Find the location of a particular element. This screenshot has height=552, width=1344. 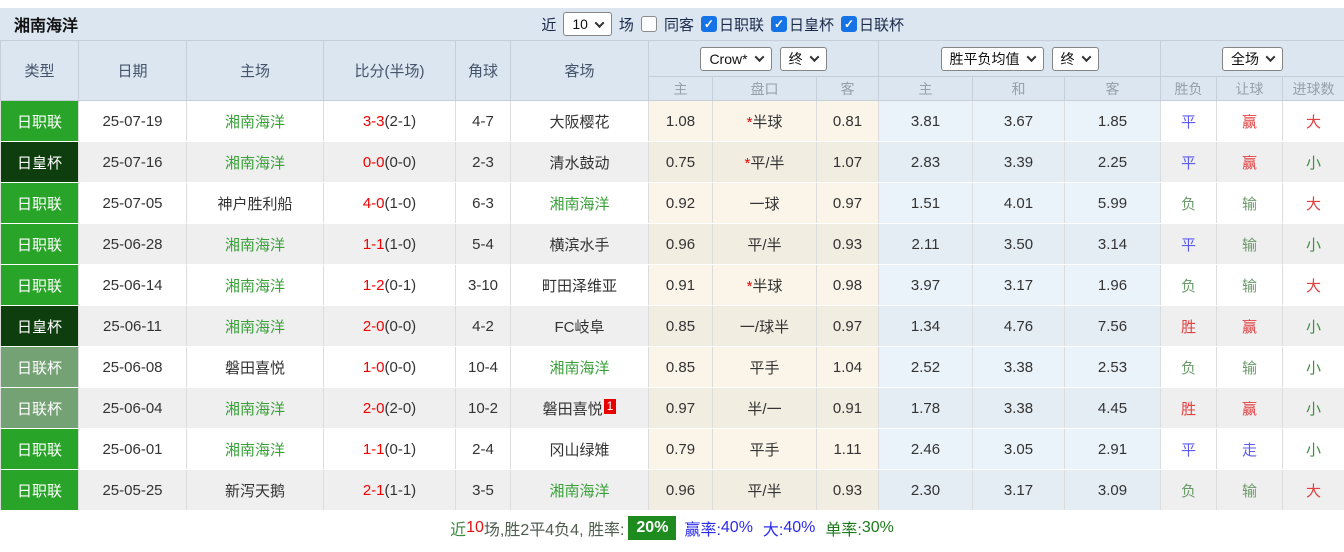

scope-select: 全场 is located at coordinates (1252, 59).